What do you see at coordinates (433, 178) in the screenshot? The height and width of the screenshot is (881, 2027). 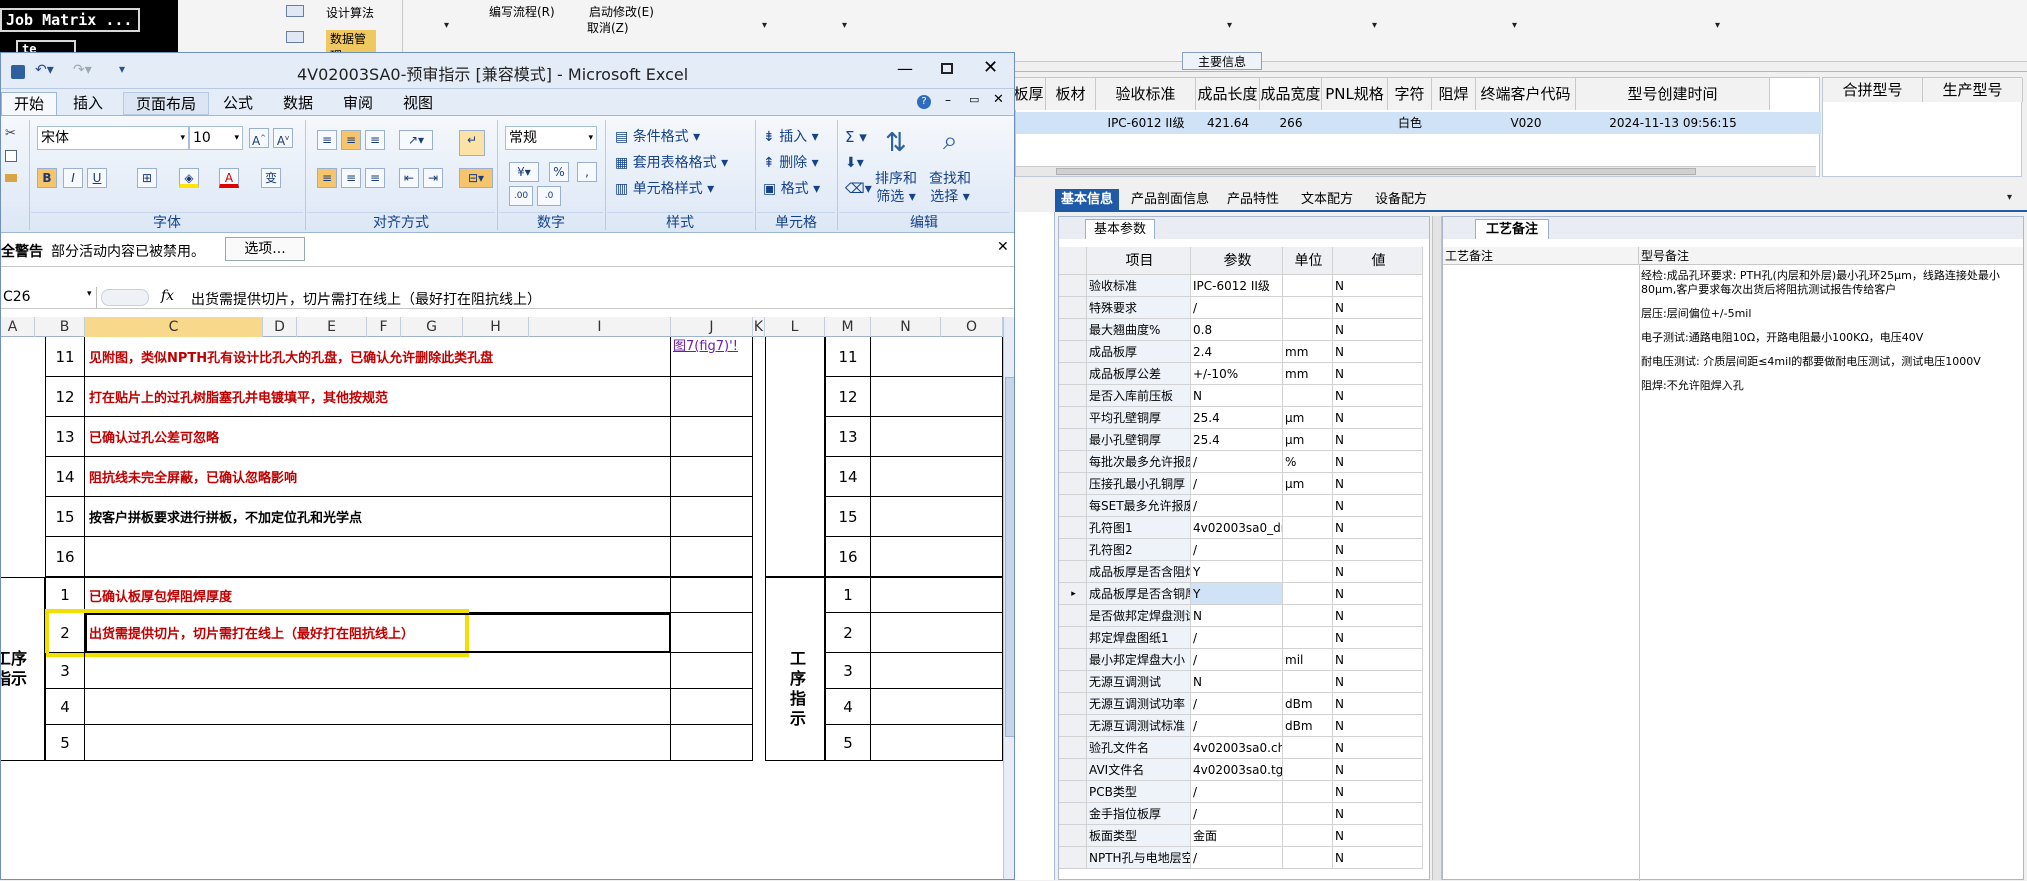 I see `increase-indent-icon: ⇥` at bounding box center [433, 178].